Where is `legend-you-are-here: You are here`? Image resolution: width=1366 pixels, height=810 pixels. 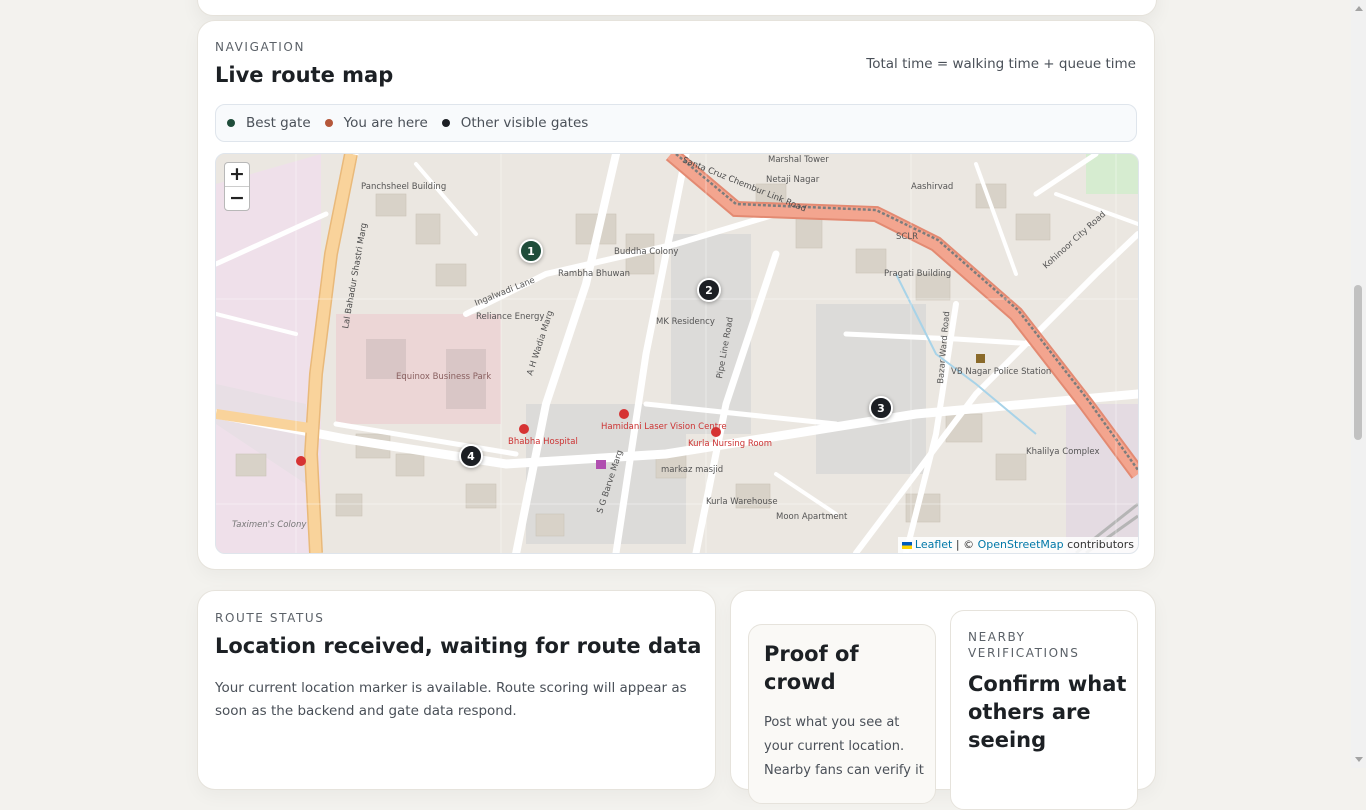
legend-you-are-here: You are here is located at coordinates (376, 123).